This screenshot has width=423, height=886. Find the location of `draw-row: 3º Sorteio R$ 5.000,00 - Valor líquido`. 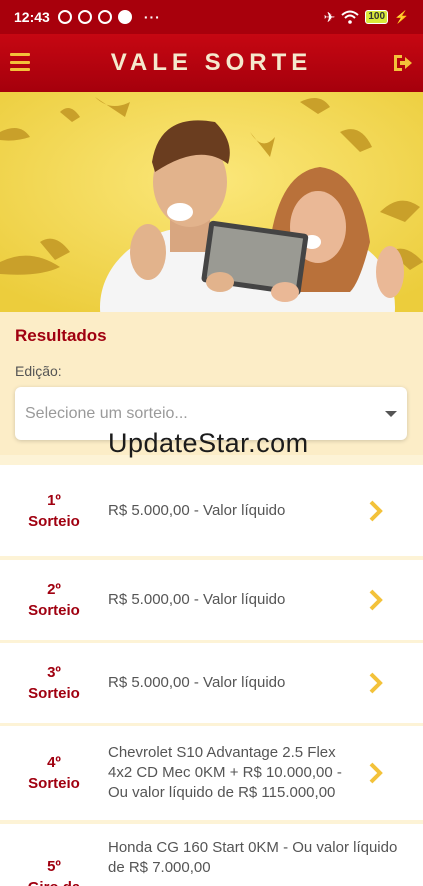

draw-row: 3º Sorteio R$ 5.000,00 - Valor líquido is located at coordinates (211, 683).